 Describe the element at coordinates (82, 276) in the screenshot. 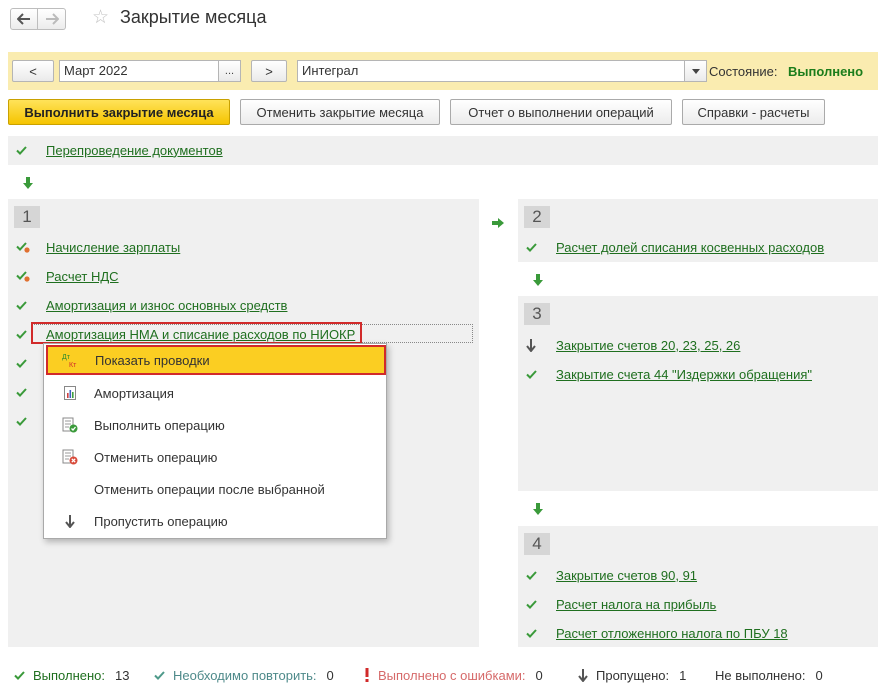

I see `operation-link: Расчет НДС` at that location.